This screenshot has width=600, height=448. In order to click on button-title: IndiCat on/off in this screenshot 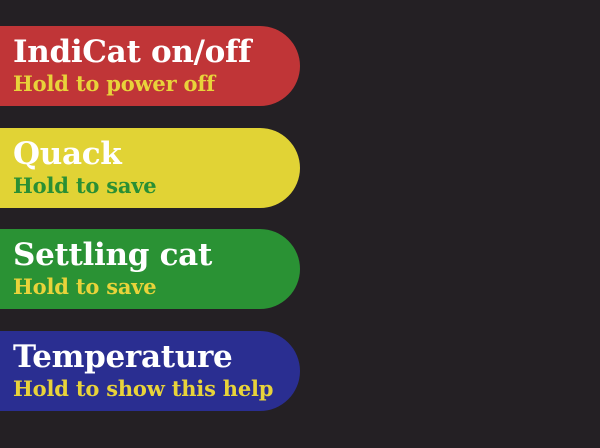, I will do `click(132, 52)`.